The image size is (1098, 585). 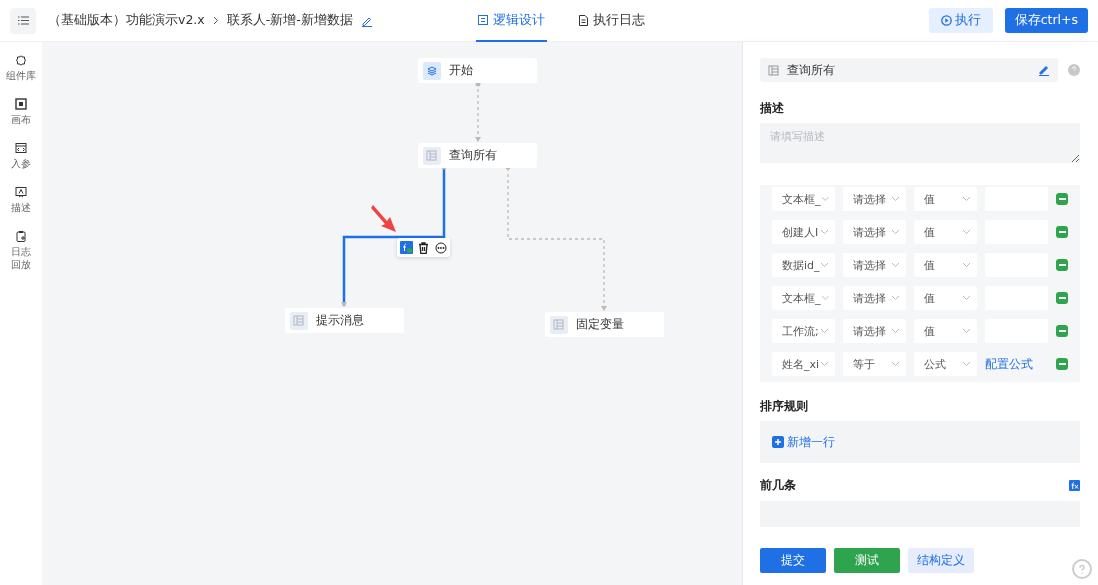 I want to click on operator-select: 等于, so click(x=874, y=364).